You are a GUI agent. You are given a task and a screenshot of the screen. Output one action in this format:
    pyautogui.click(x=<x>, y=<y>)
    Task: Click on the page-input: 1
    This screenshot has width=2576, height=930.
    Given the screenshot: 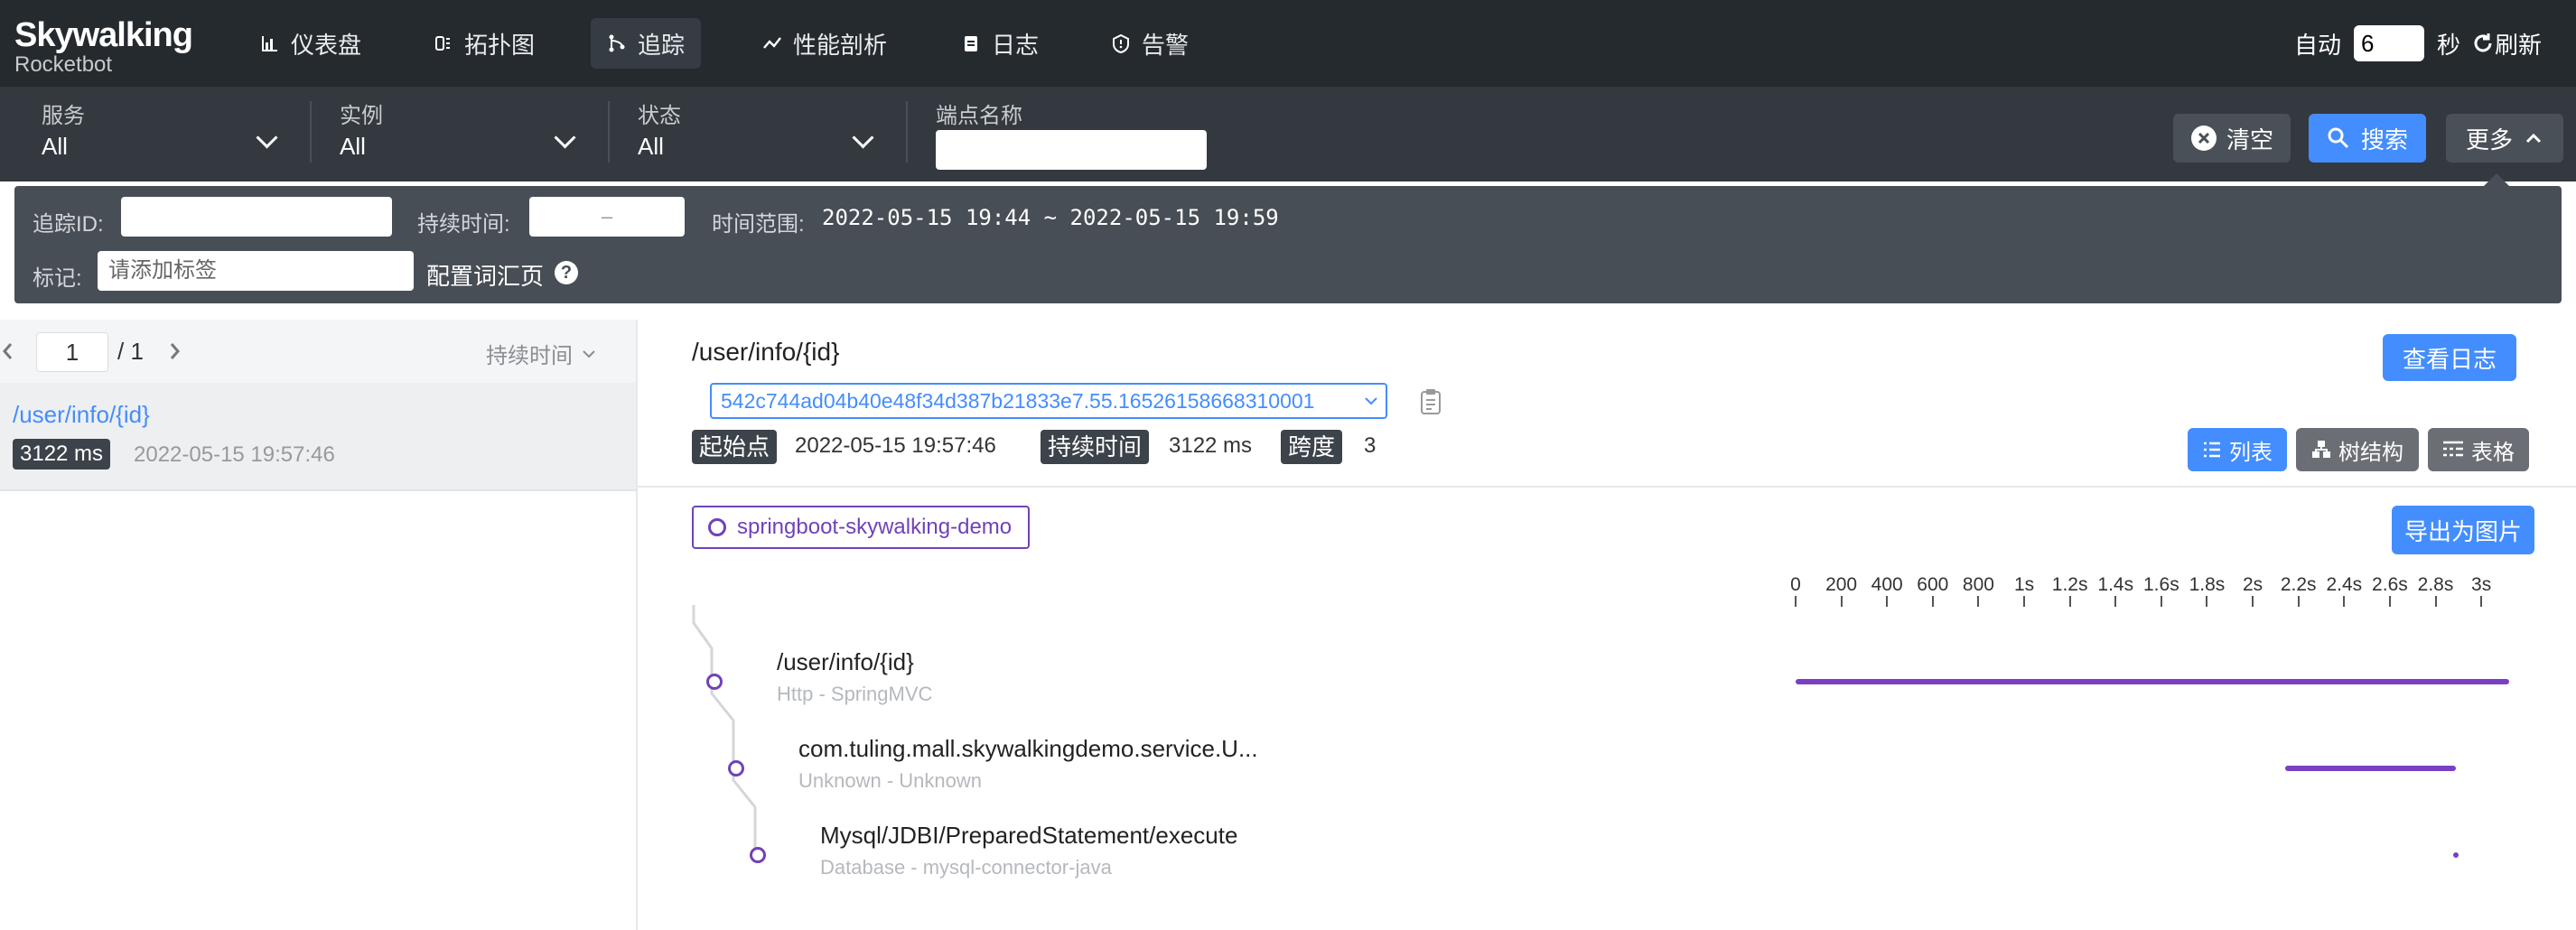 What is the action you would take?
    pyautogui.click(x=72, y=352)
    